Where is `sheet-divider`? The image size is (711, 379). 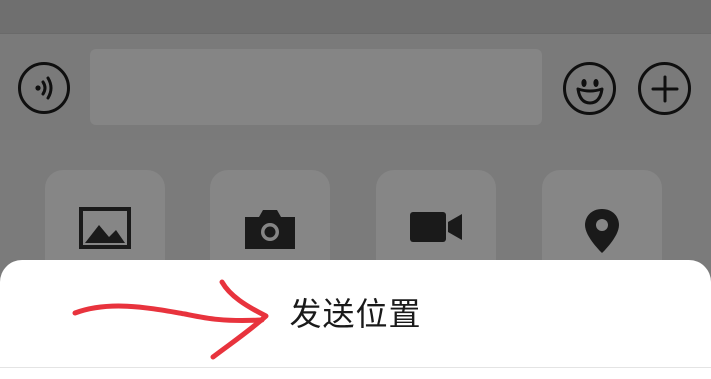
sheet-divider is located at coordinates (355, 367).